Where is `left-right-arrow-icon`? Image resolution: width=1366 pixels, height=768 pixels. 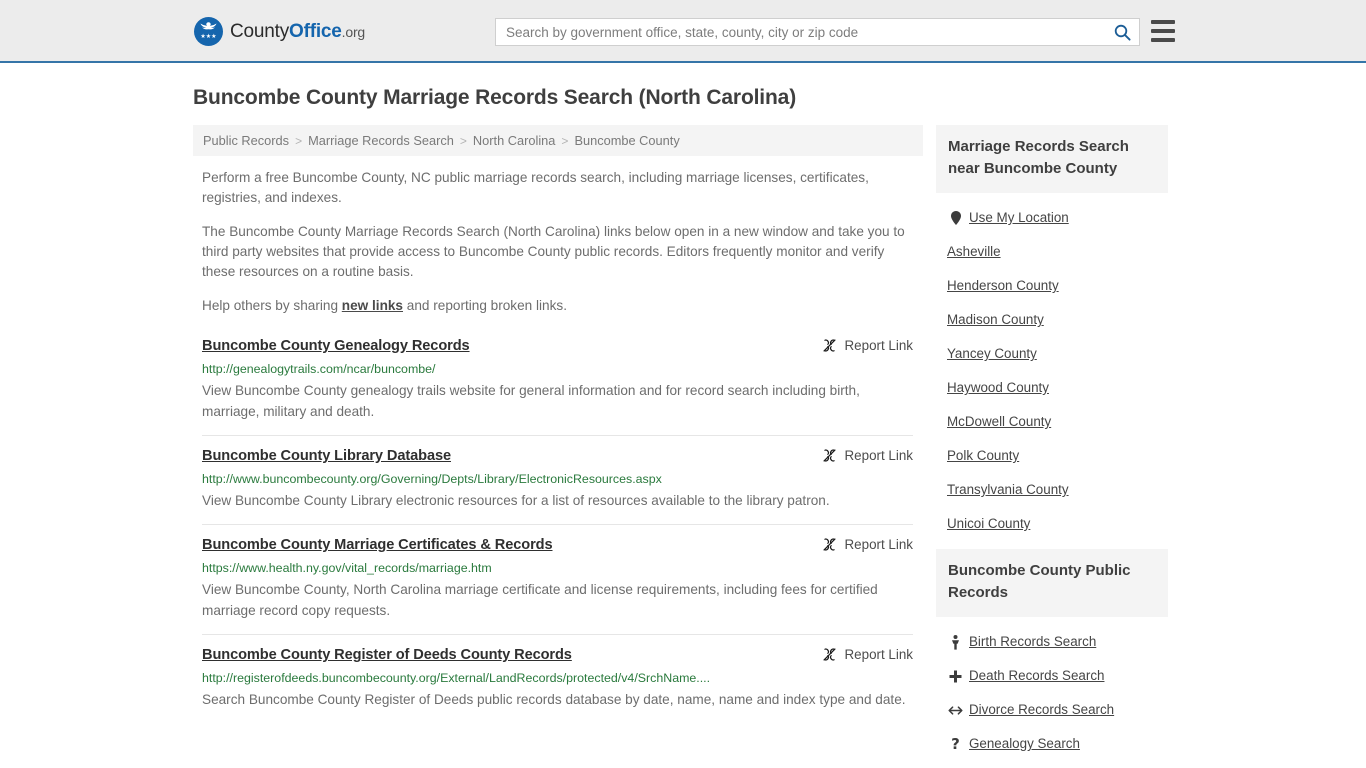
left-right-arrow-icon is located at coordinates (955, 710).